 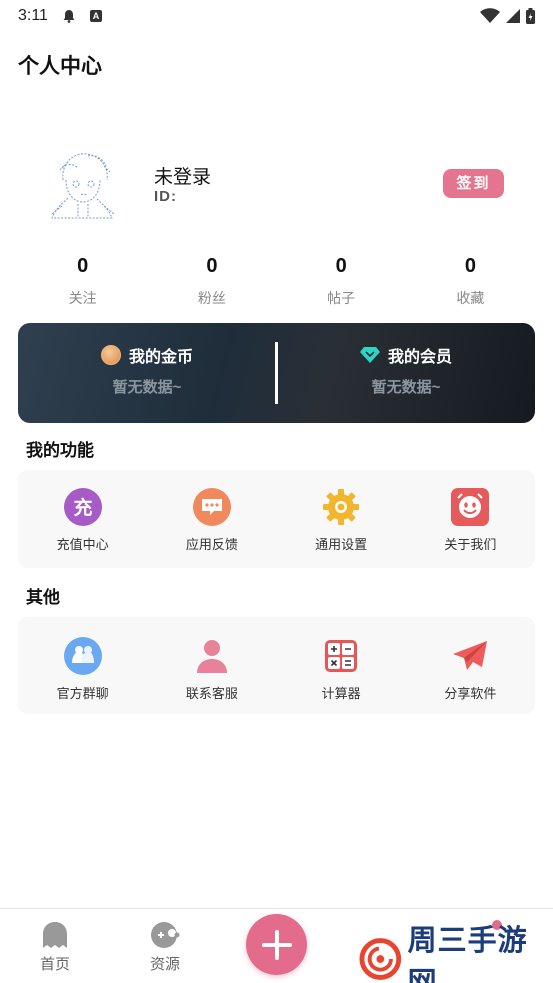 What do you see at coordinates (82, 528) in the screenshot?
I see `recharge-center-item: 充 充值中心` at bounding box center [82, 528].